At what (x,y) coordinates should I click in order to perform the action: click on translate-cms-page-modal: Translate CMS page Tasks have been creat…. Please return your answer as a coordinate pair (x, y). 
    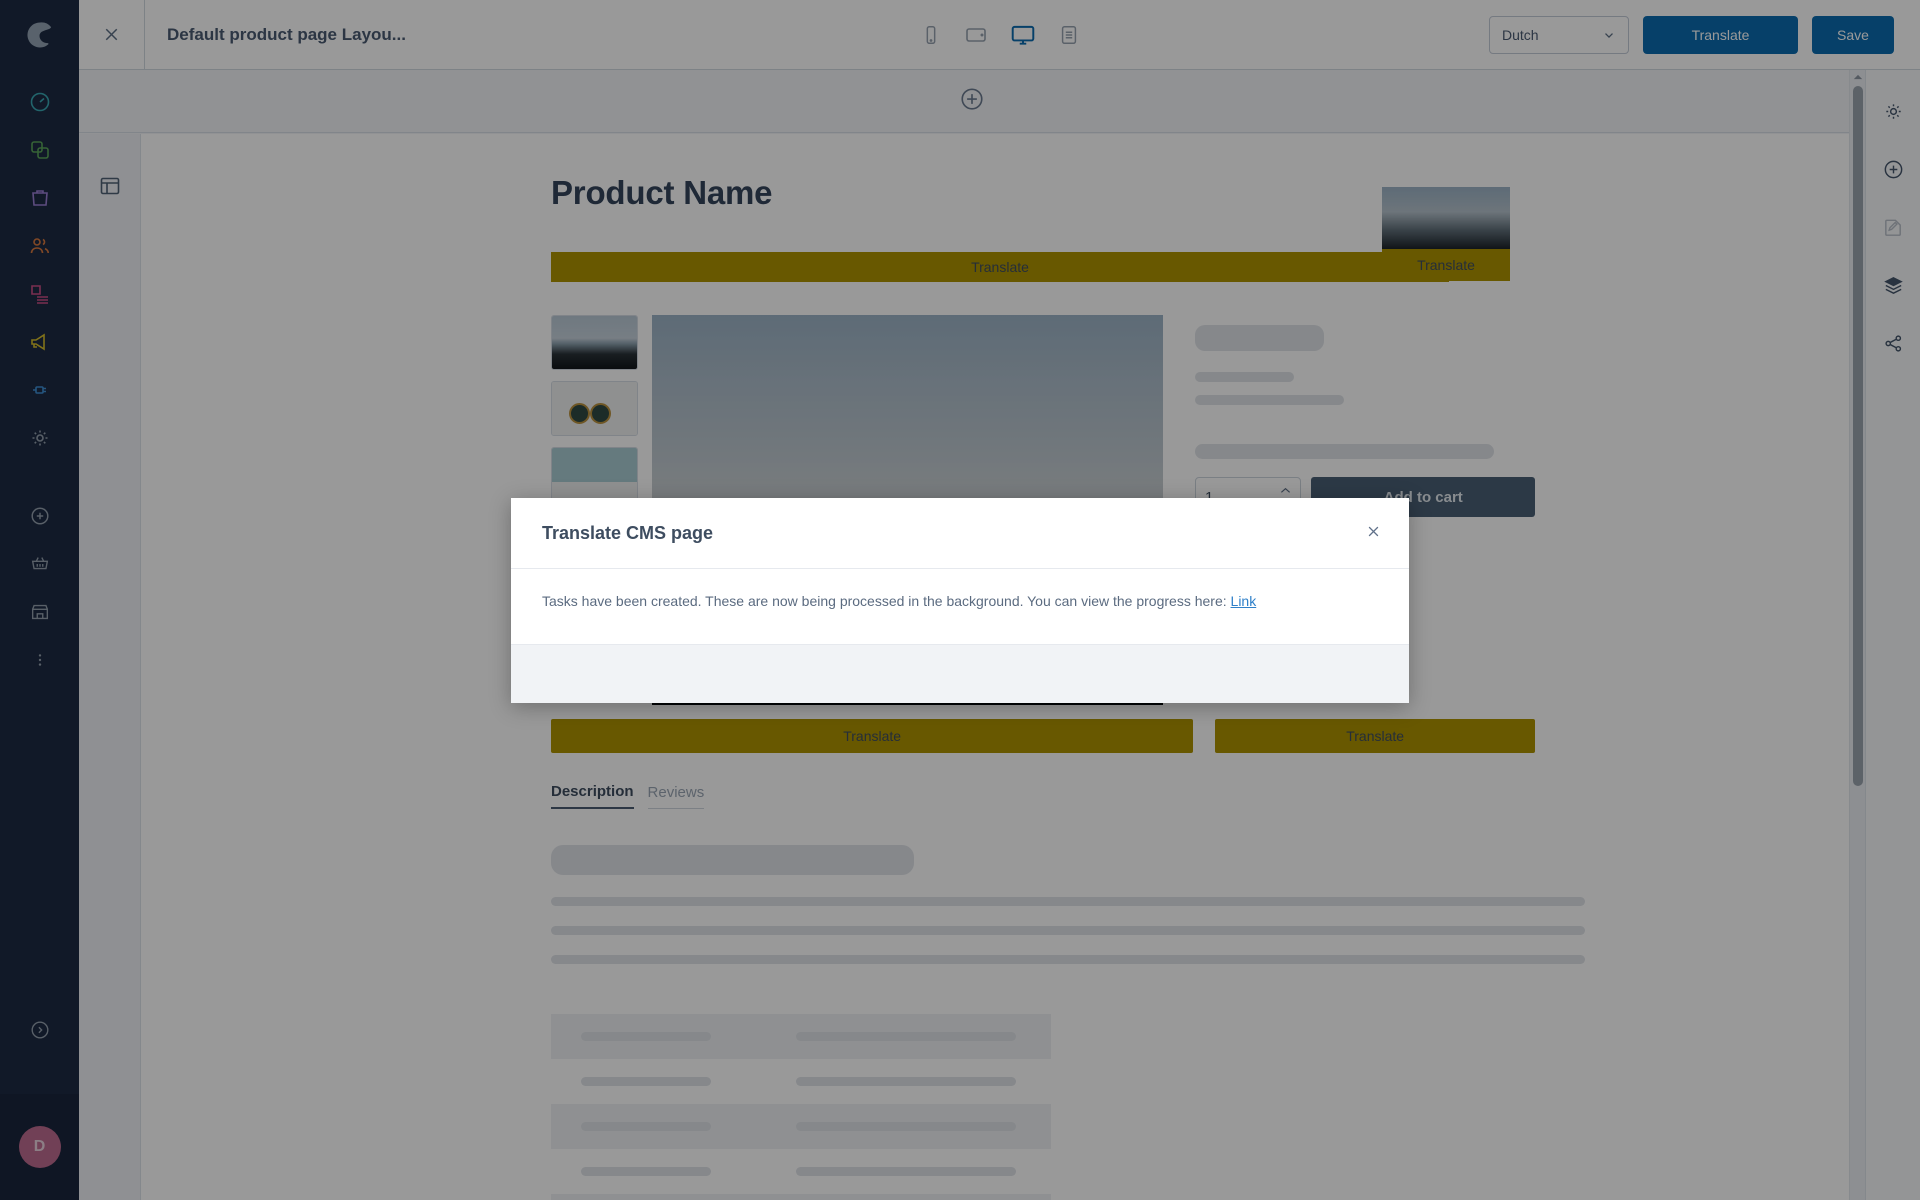
    Looking at the image, I should click on (960, 600).